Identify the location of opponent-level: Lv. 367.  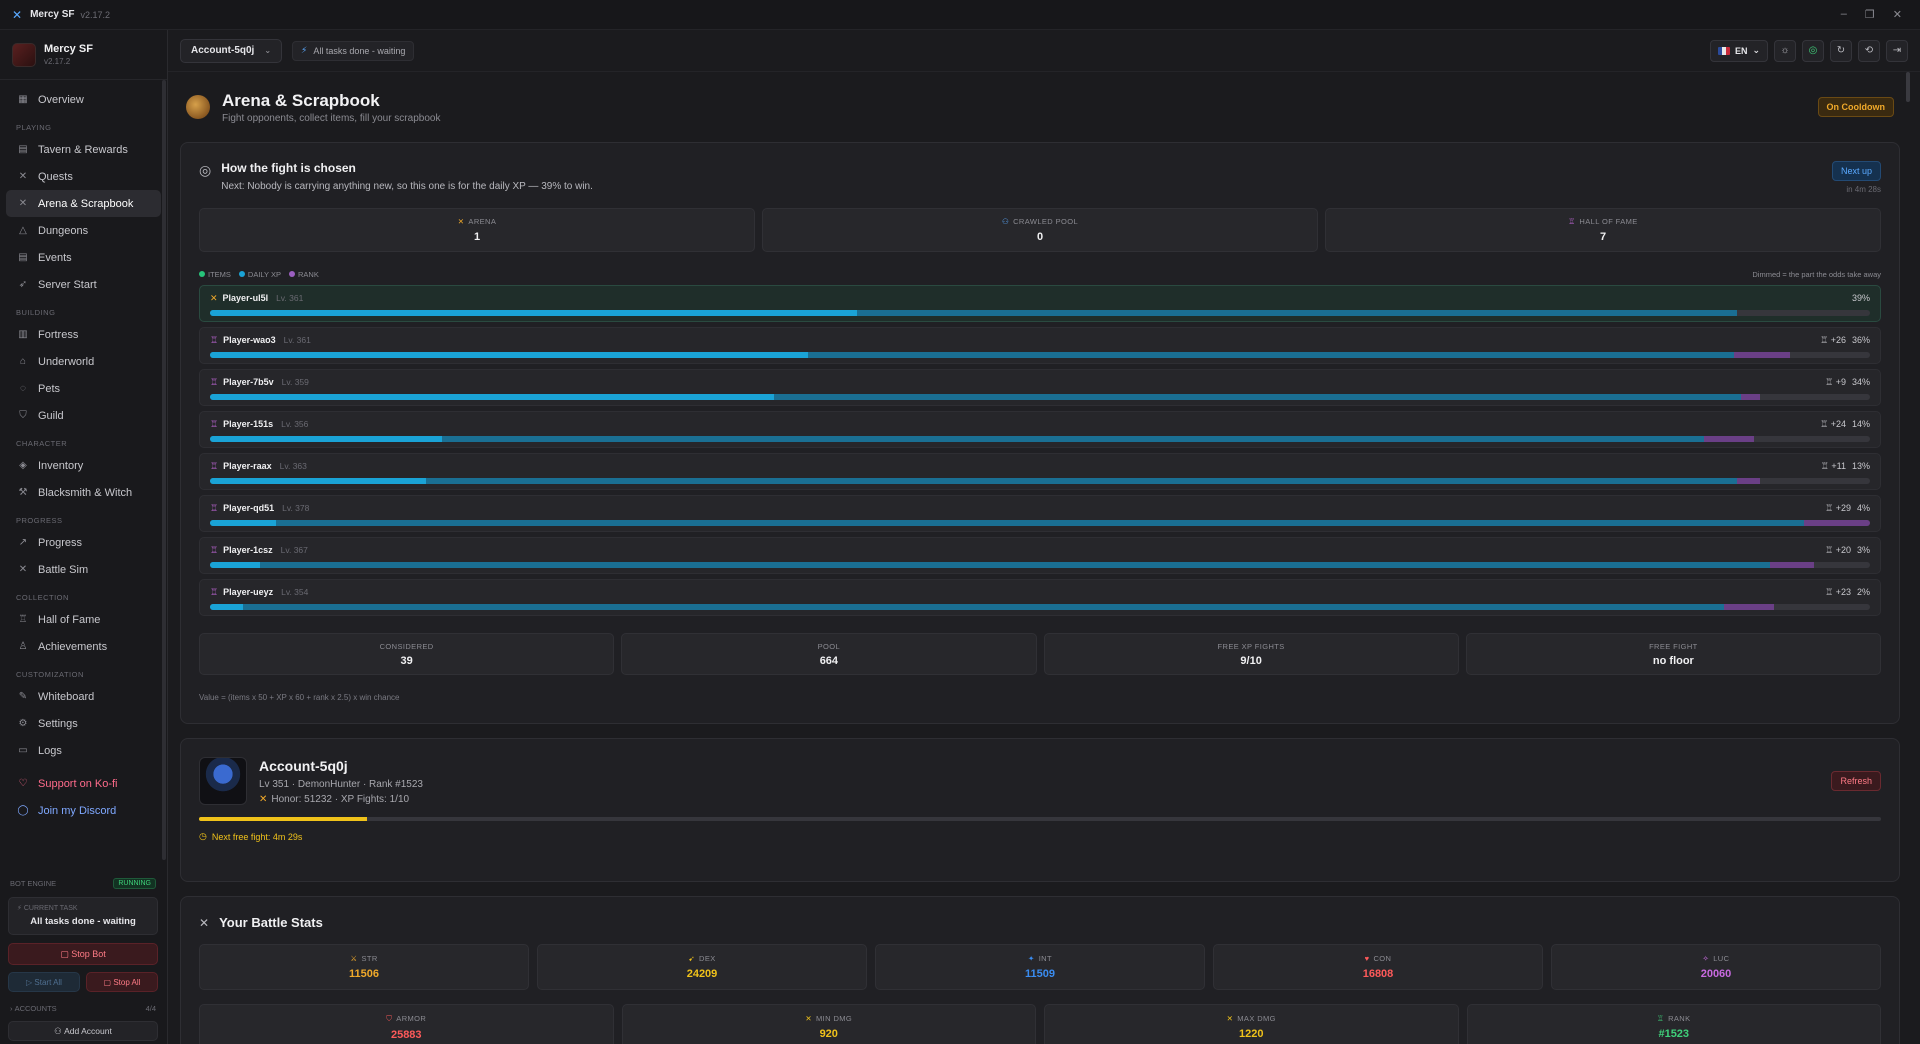
(294, 550).